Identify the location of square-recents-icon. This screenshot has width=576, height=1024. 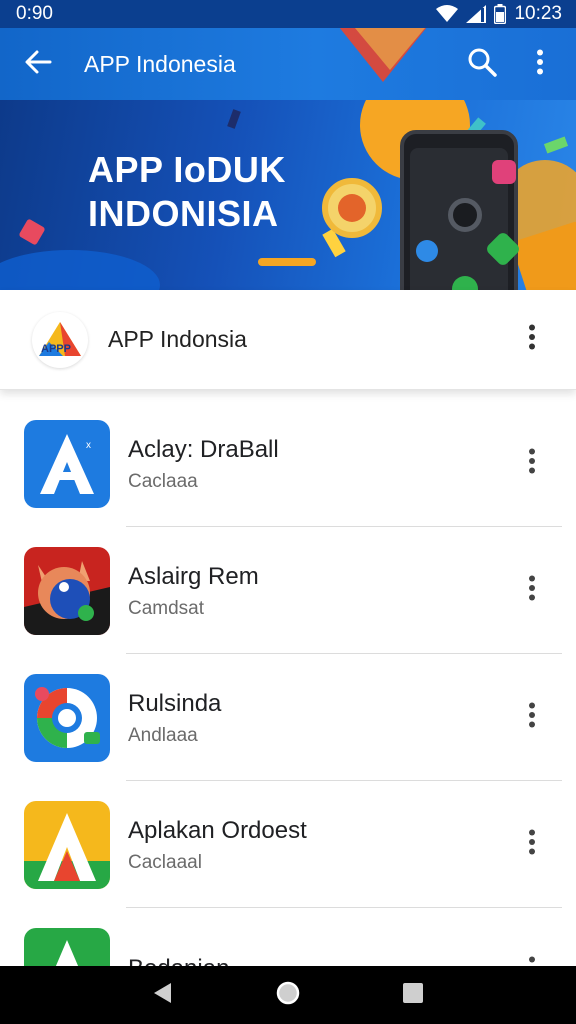
(413, 995).